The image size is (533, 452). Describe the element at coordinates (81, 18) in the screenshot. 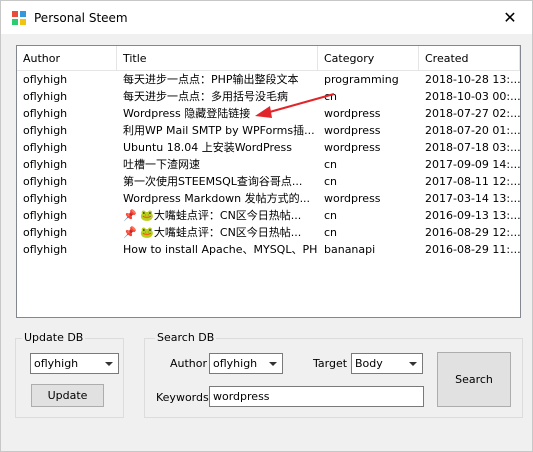

I see `window-title: Personal Steem` at that location.